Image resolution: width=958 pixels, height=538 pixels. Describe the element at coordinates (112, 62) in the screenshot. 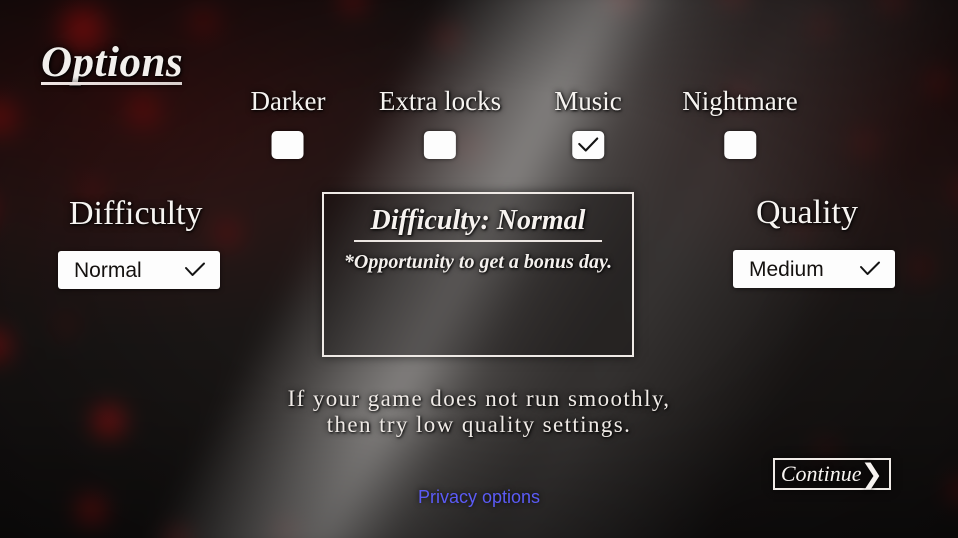

I see `page-title: Options` at that location.